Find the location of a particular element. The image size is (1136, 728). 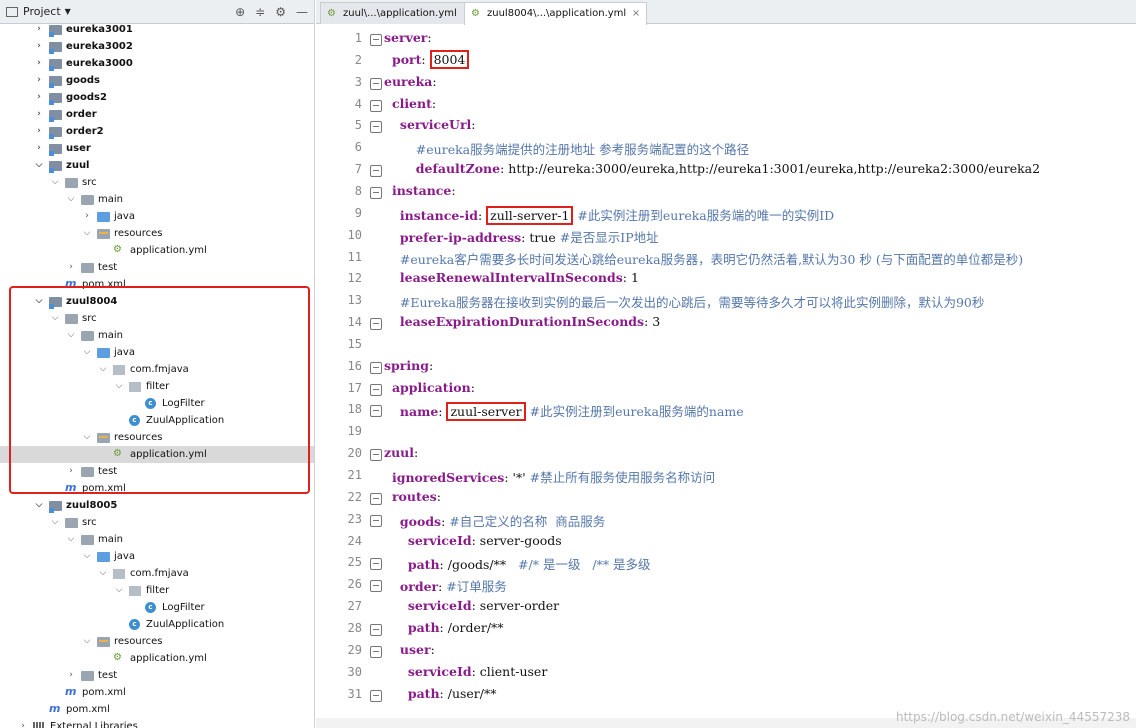

code-line: #eureka服务端提供的注册地址 参考服务端配置的这个路径 is located at coordinates (566, 148).